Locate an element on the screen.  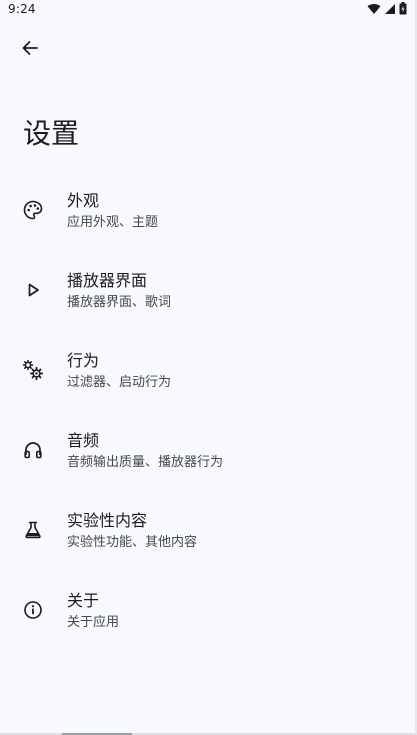
settings-item-subtitle: 关于应用 is located at coordinates (93, 622).